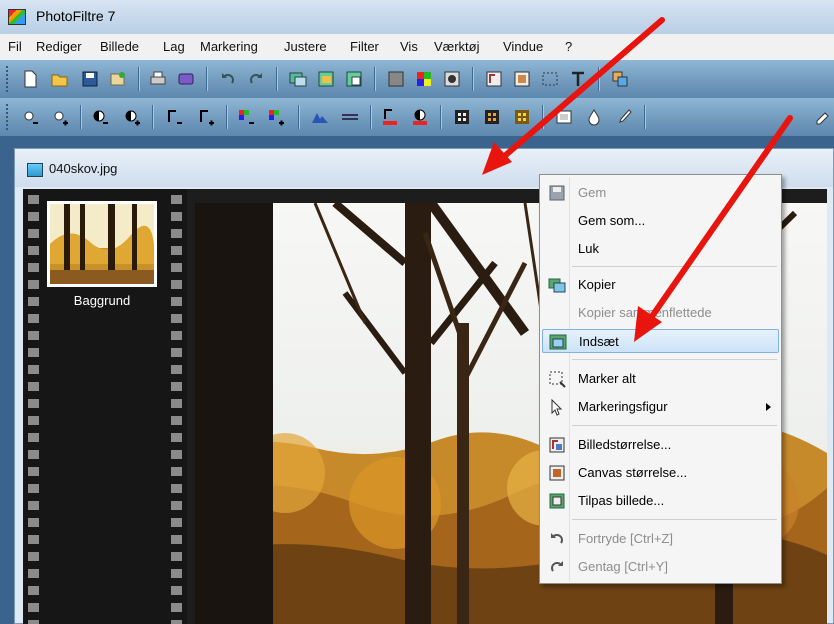 Image resolution: width=834 pixels, height=624 pixels. Describe the element at coordinates (564, 117) in the screenshot. I see `frame-icon` at that location.